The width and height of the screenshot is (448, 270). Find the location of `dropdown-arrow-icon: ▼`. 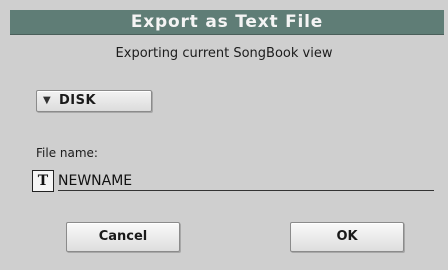

dropdown-arrow-icon: ▼ is located at coordinates (47, 100).